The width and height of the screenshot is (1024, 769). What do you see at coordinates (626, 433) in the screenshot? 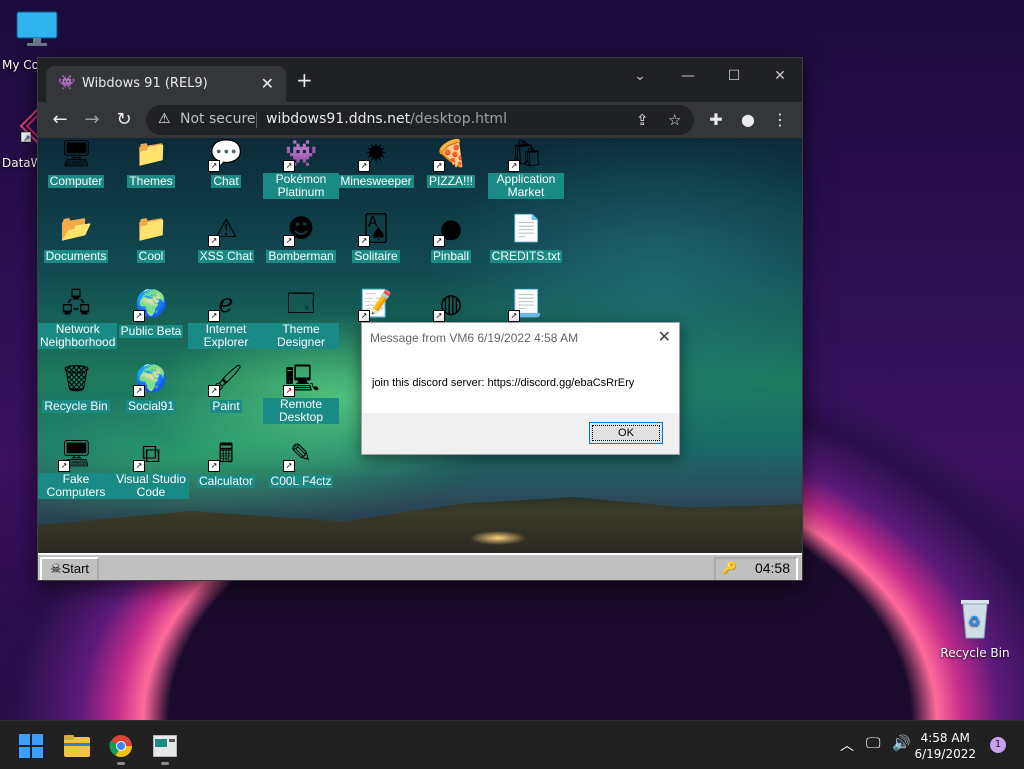
I see `ok-button: OK` at bounding box center [626, 433].